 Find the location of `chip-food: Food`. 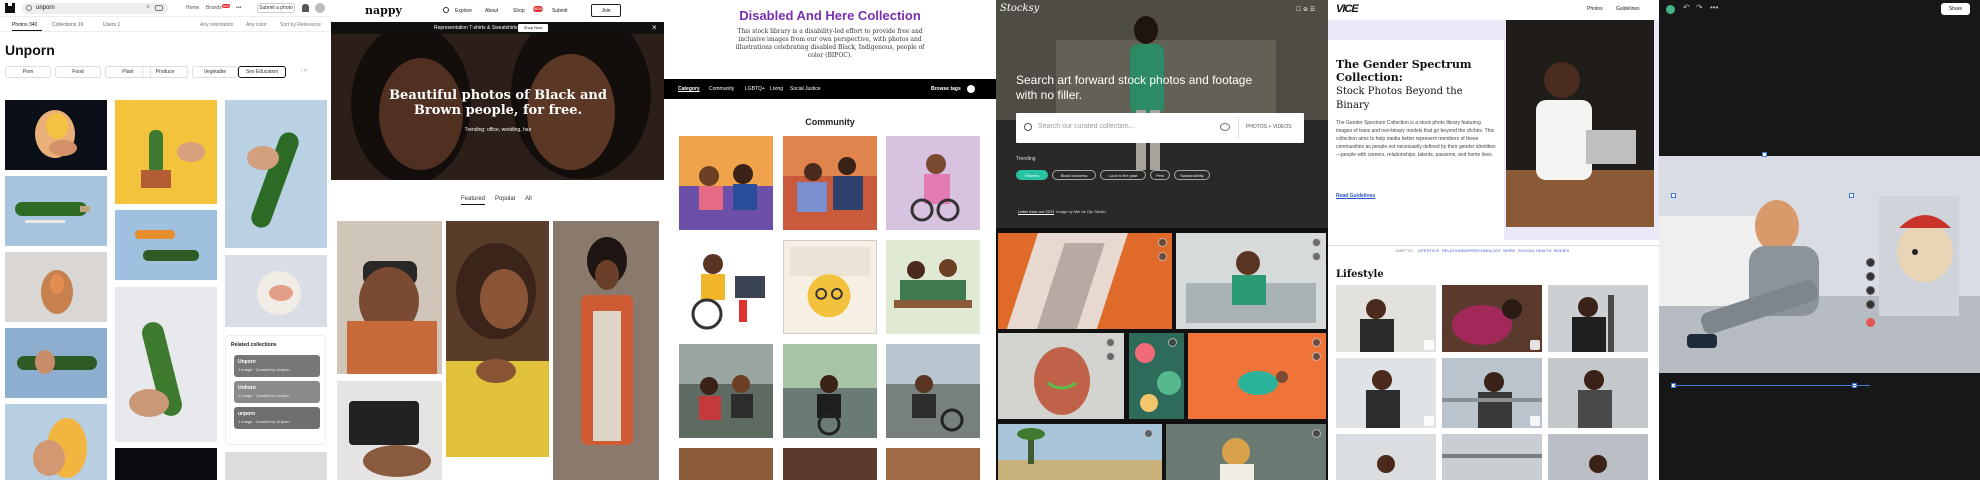

chip-food: Food is located at coordinates (78, 72).